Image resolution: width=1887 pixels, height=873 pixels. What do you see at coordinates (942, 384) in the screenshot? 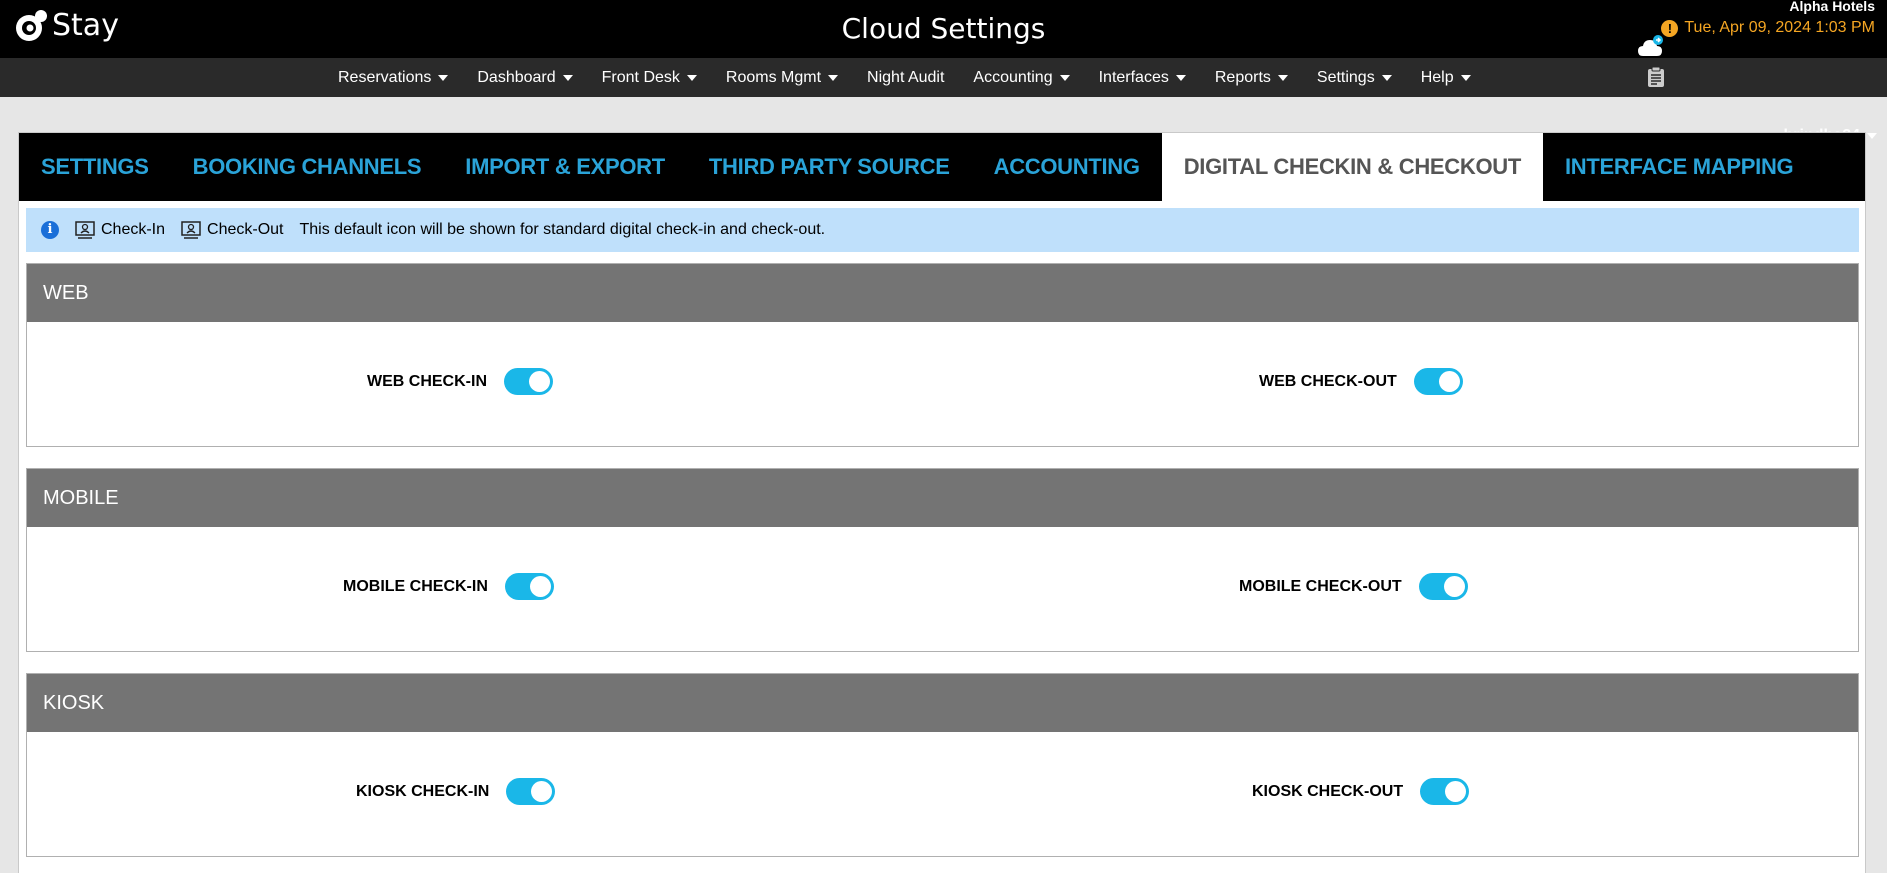
I see `toggle-row: WEB CHECK-IN WEB CHECK-OUT` at bounding box center [942, 384].